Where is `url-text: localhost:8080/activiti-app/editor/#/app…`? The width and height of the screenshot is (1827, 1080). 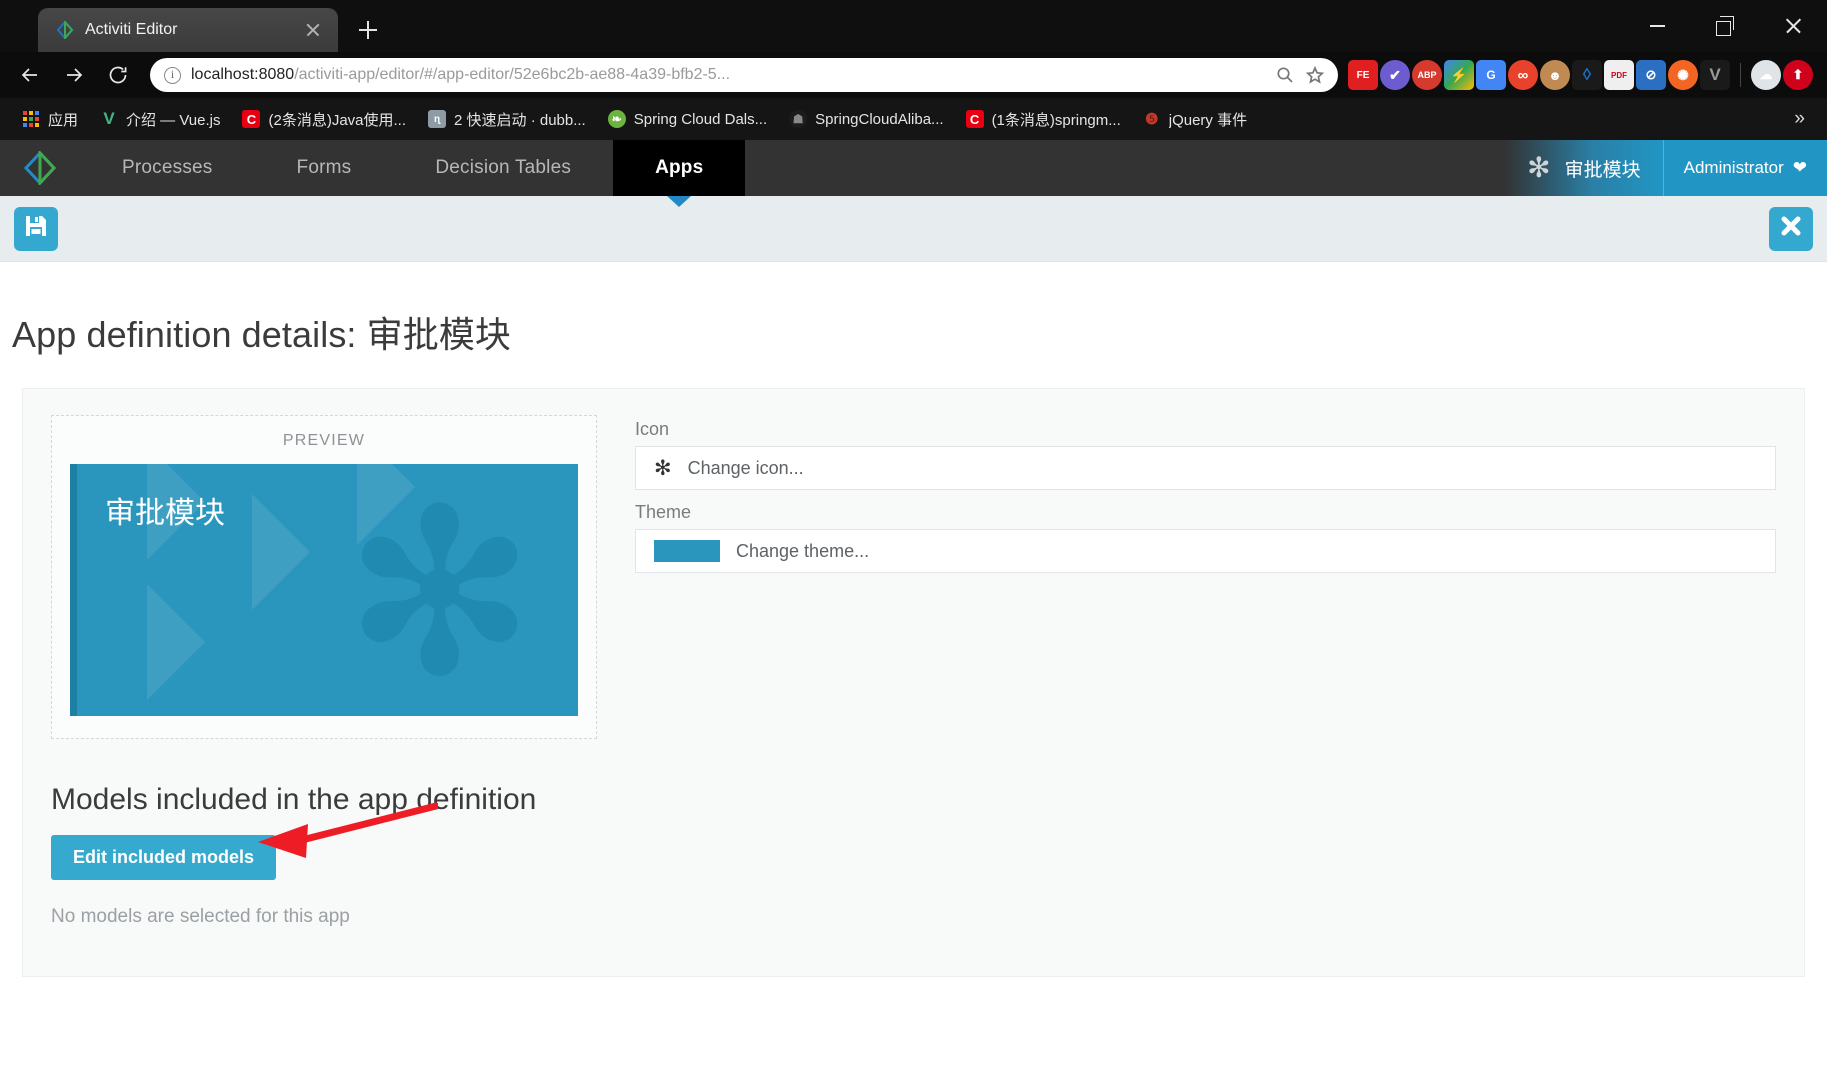 url-text: localhost:8080/activiti-app/editor/#/app… is located at coordinates (730, 75).